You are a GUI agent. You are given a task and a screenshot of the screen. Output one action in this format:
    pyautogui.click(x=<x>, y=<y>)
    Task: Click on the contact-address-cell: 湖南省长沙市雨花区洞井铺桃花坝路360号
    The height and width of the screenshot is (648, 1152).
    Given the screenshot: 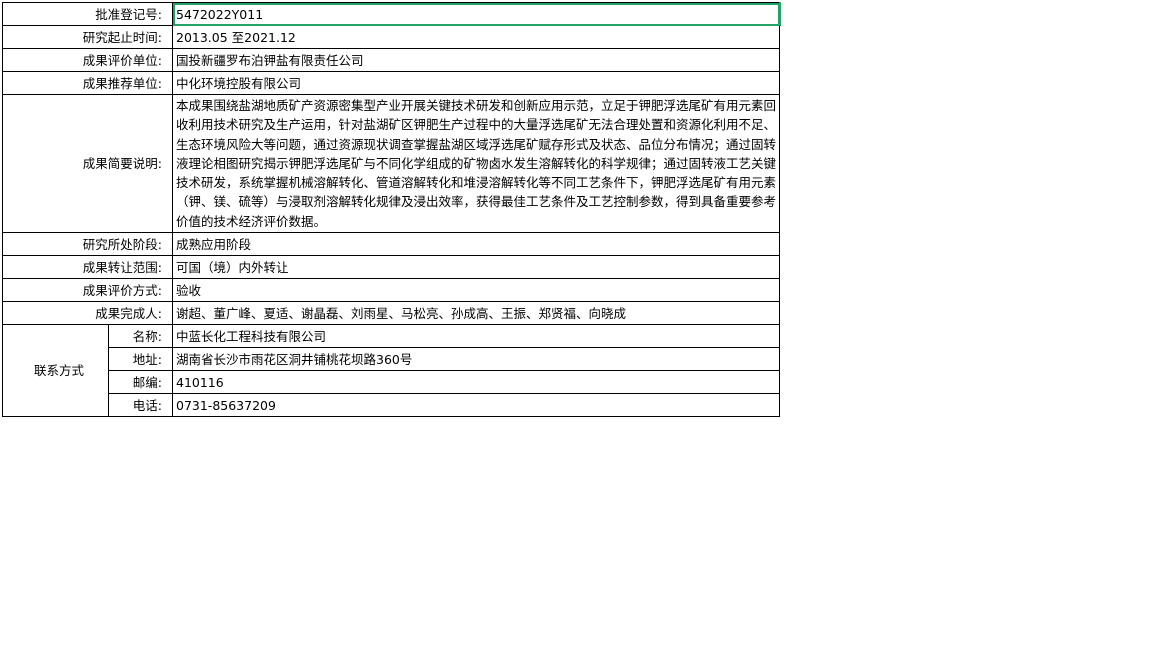 What is the action you would take?
    pyautogui.click(x=476, y=359)
    